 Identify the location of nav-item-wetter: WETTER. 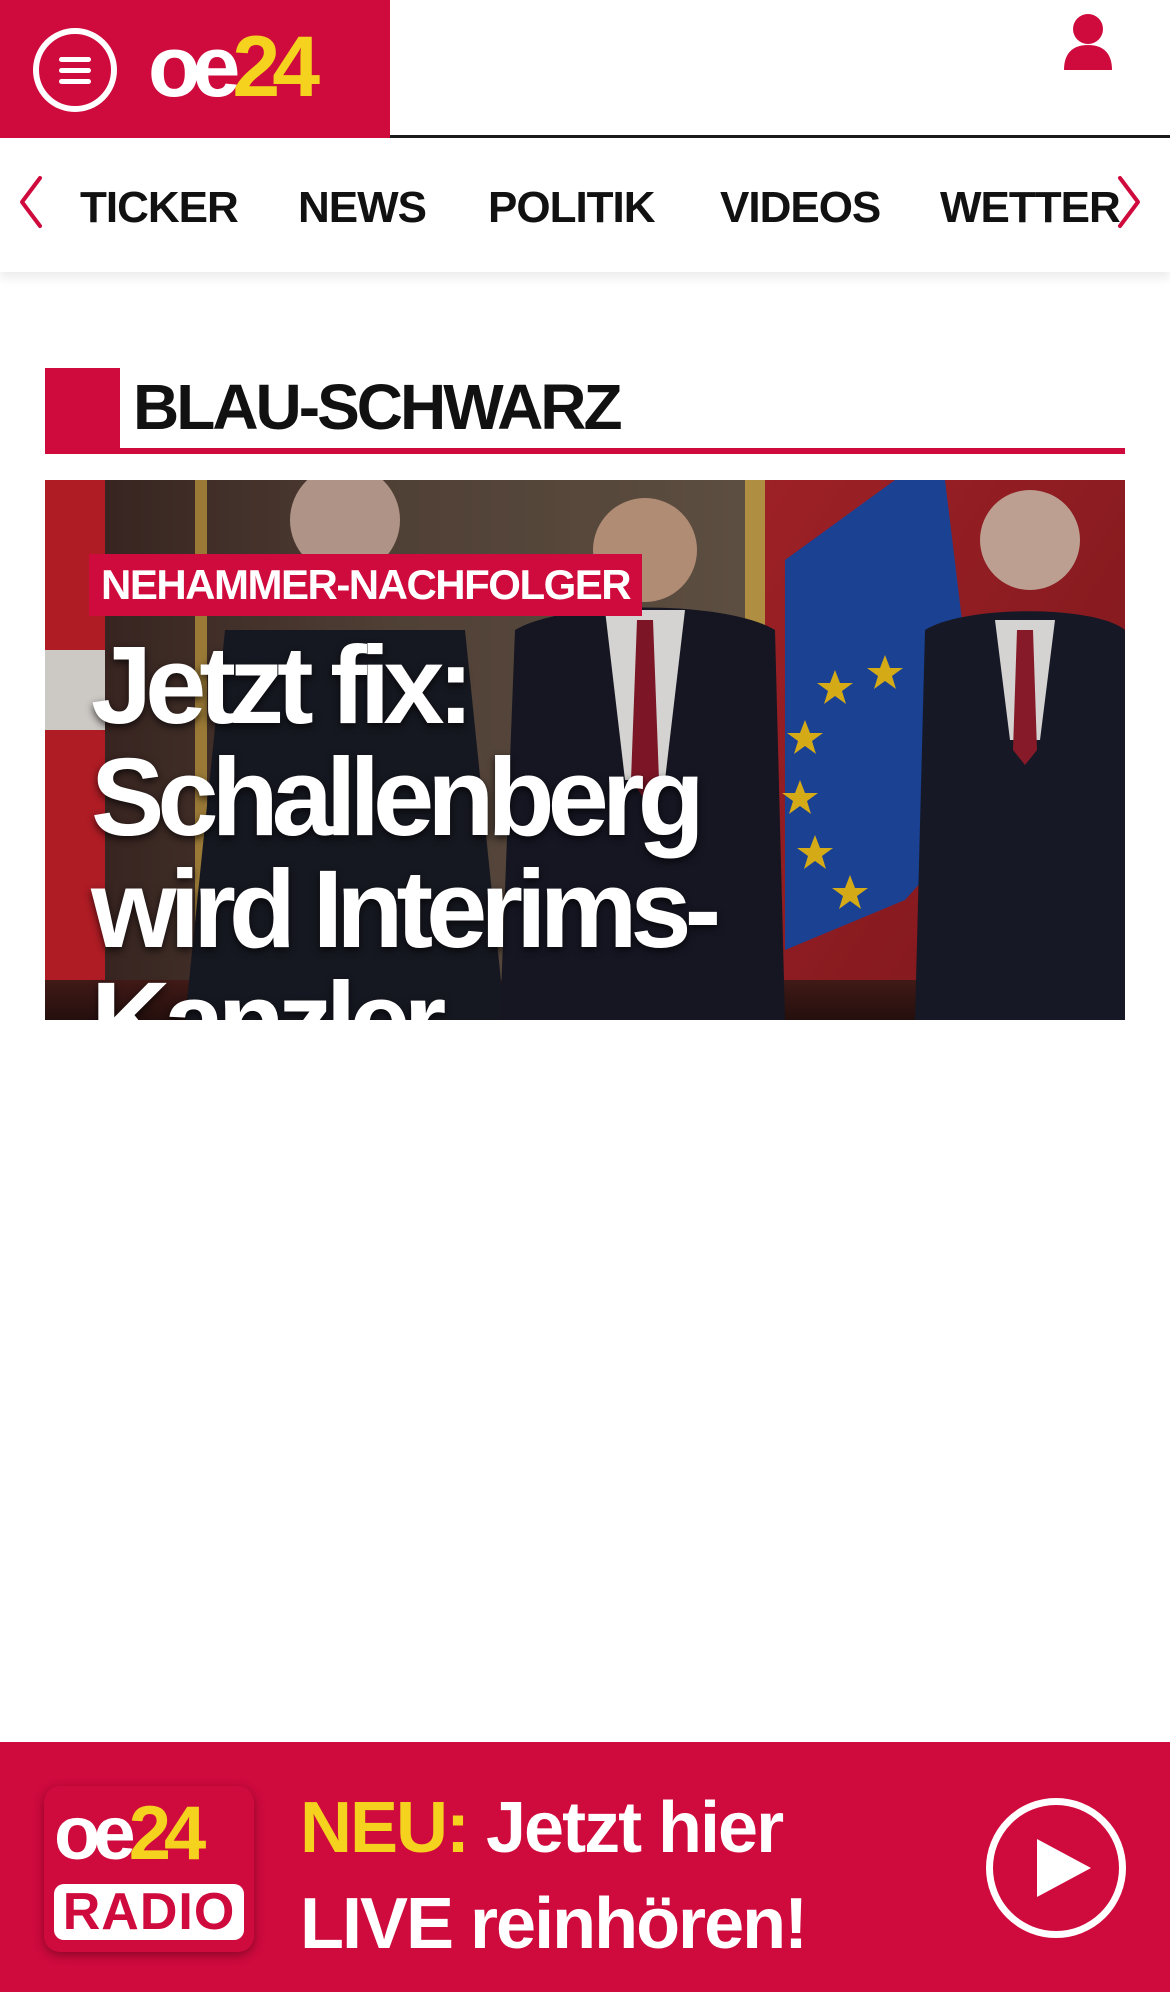
(1030, 208).